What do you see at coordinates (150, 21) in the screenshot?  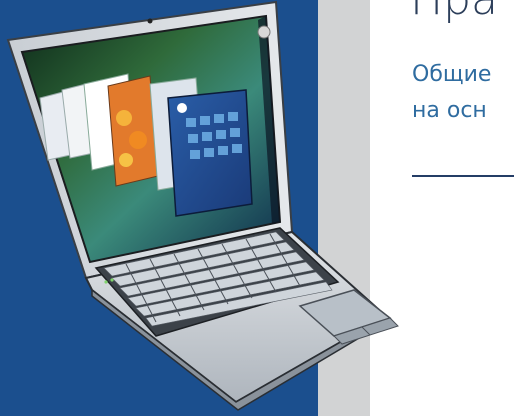 I see `webcam-icon` at bounding box center [150, 21].